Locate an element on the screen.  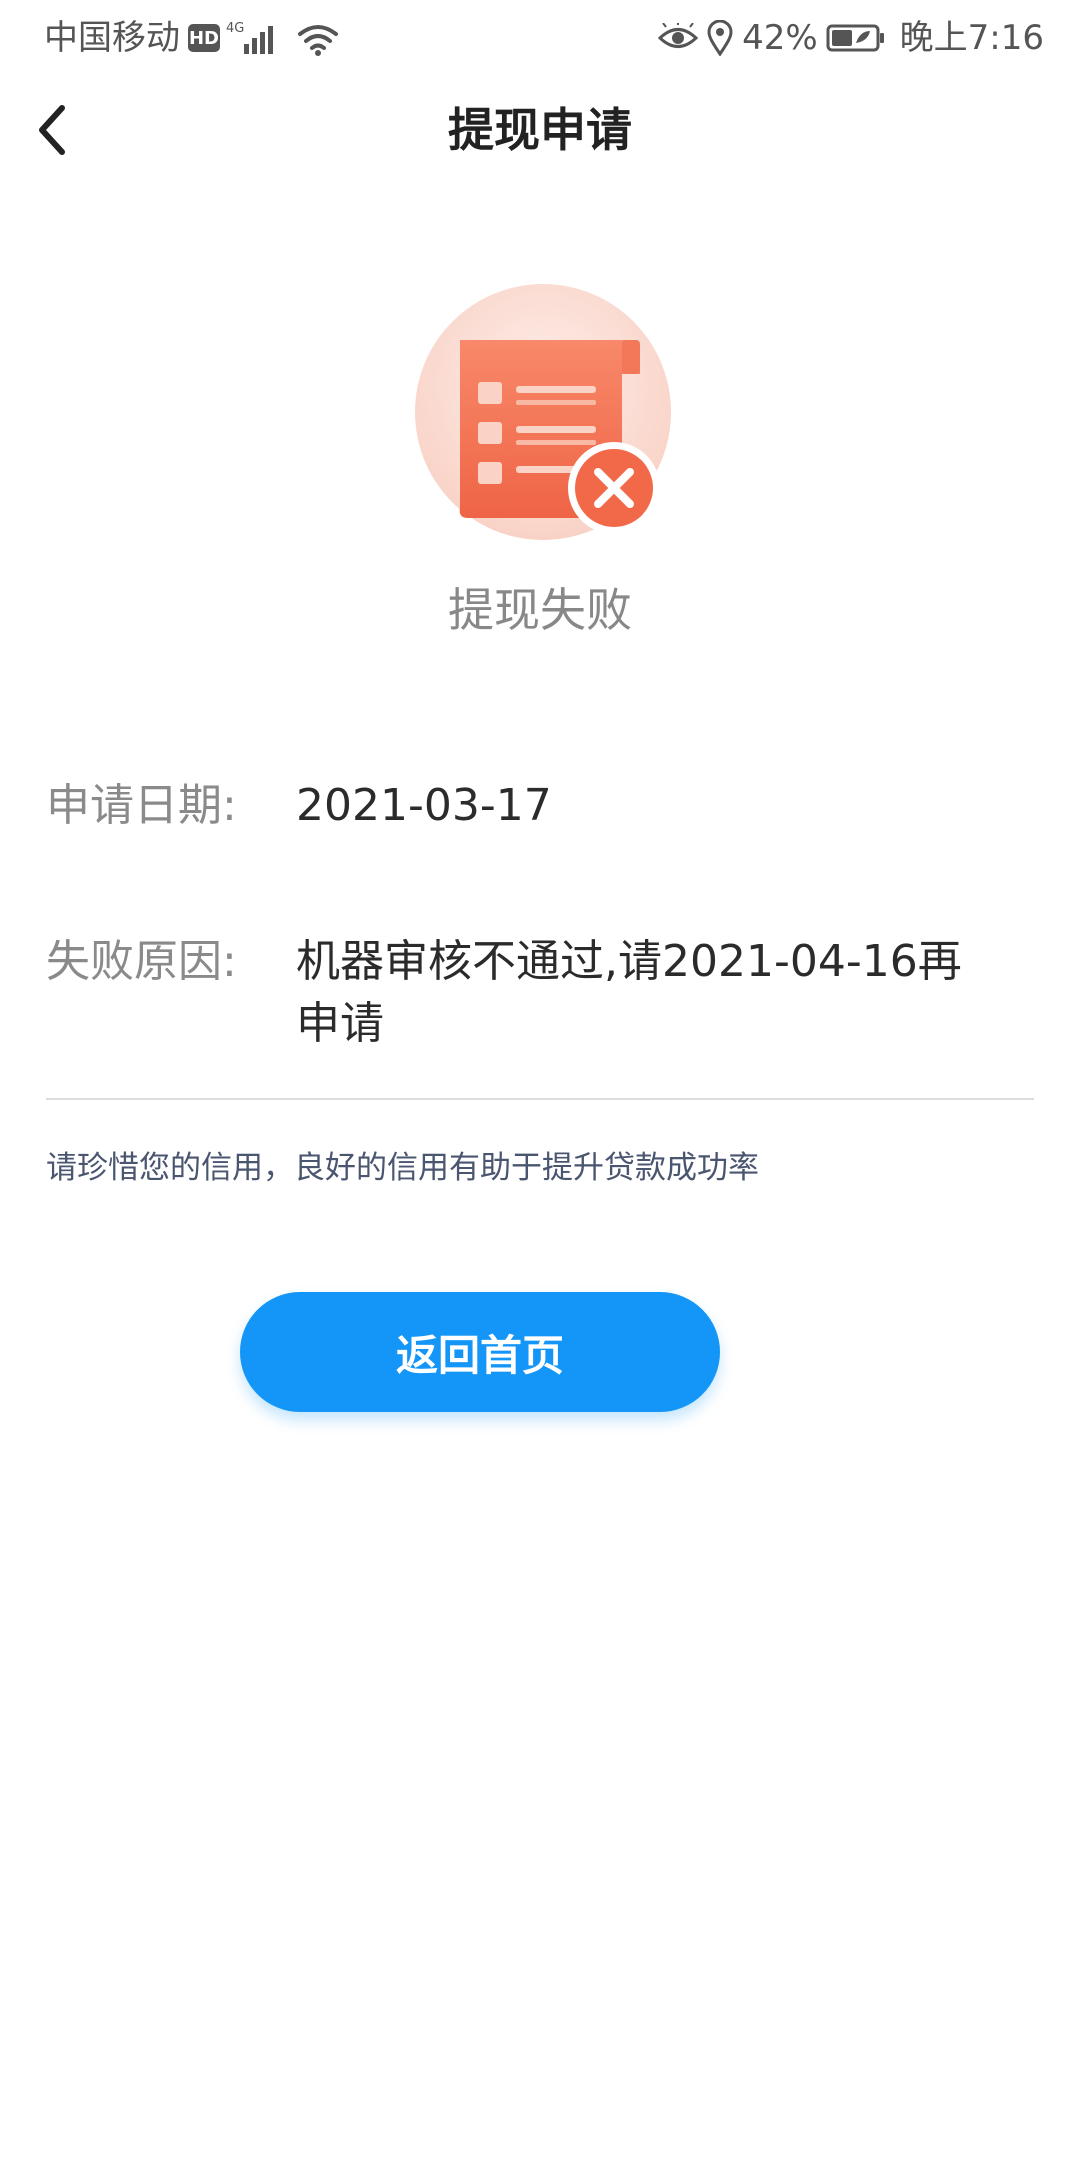
status-left: 中国移动 HD 4G is located at coordinates (192, 38).